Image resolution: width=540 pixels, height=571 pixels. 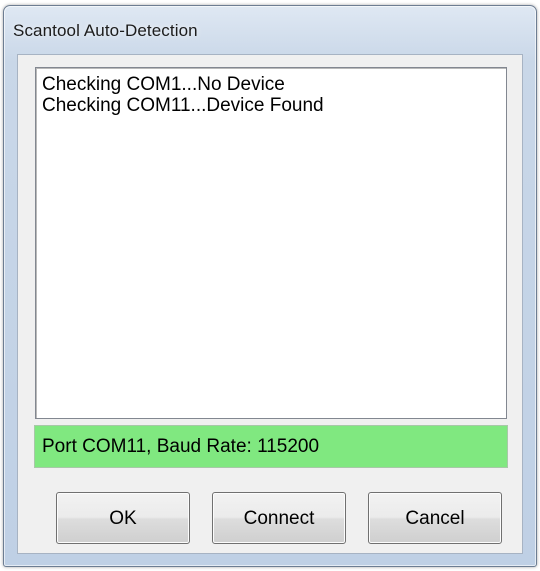 What do you see at coordinates (183, 105) in the screenshot?
I see `log-line: Checking COM11...Device Found` at bounding box center [183, 105].